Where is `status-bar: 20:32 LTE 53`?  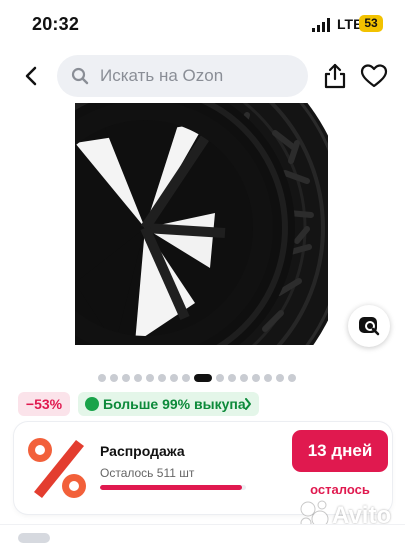 status-bar: 20:32 LTE 53 is located at coordinates (202, 25).